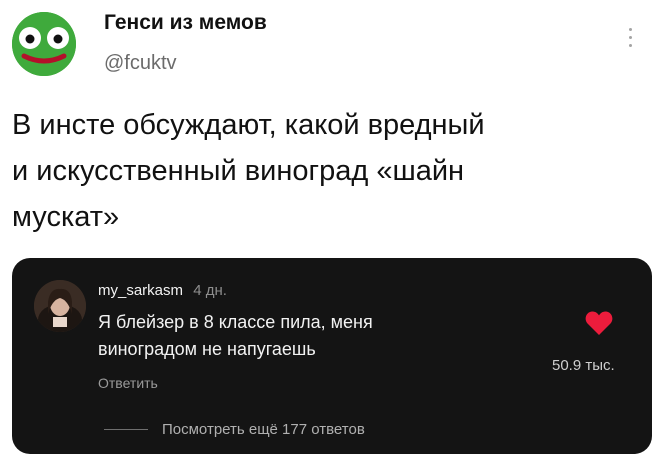  What do you see at coordinates (238, 171) in the screenshot?
I see `tweet-text-line: и искусственный виноград «шайн` at bounding box center [238, 171].